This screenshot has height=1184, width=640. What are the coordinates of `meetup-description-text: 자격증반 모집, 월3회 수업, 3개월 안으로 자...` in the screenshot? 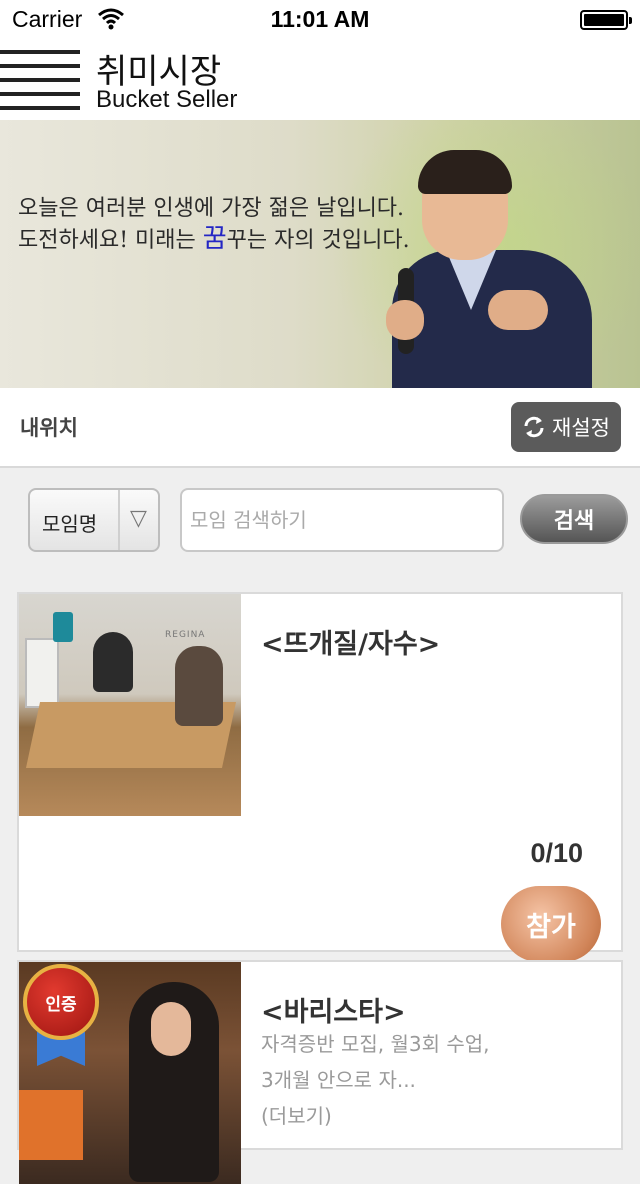 It's located at (375, 1062).